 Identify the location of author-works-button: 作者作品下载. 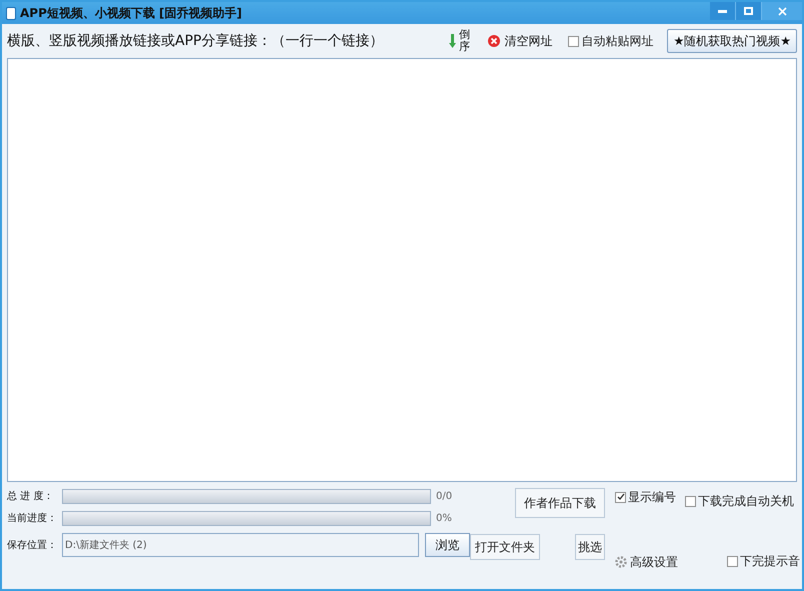
(560, 503).